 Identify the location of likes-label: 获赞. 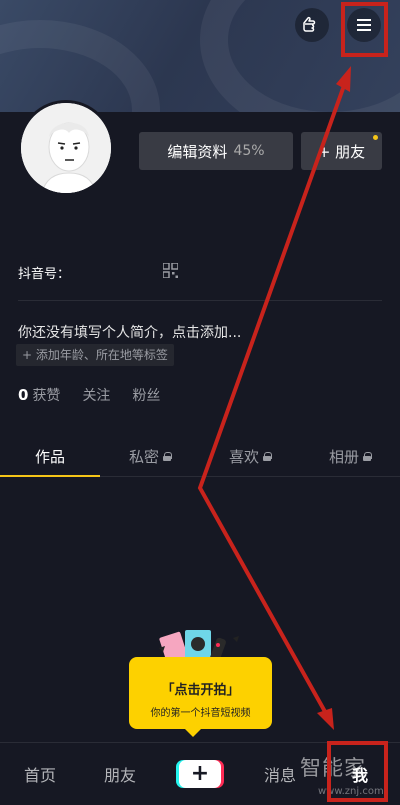
(46, 396).